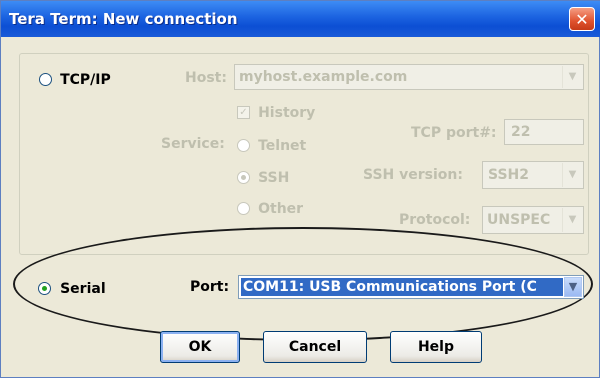 The width and height of the screenshot is (600, 378). I want to click on tcpip-radio: TCP/IP, so click(75, 78).